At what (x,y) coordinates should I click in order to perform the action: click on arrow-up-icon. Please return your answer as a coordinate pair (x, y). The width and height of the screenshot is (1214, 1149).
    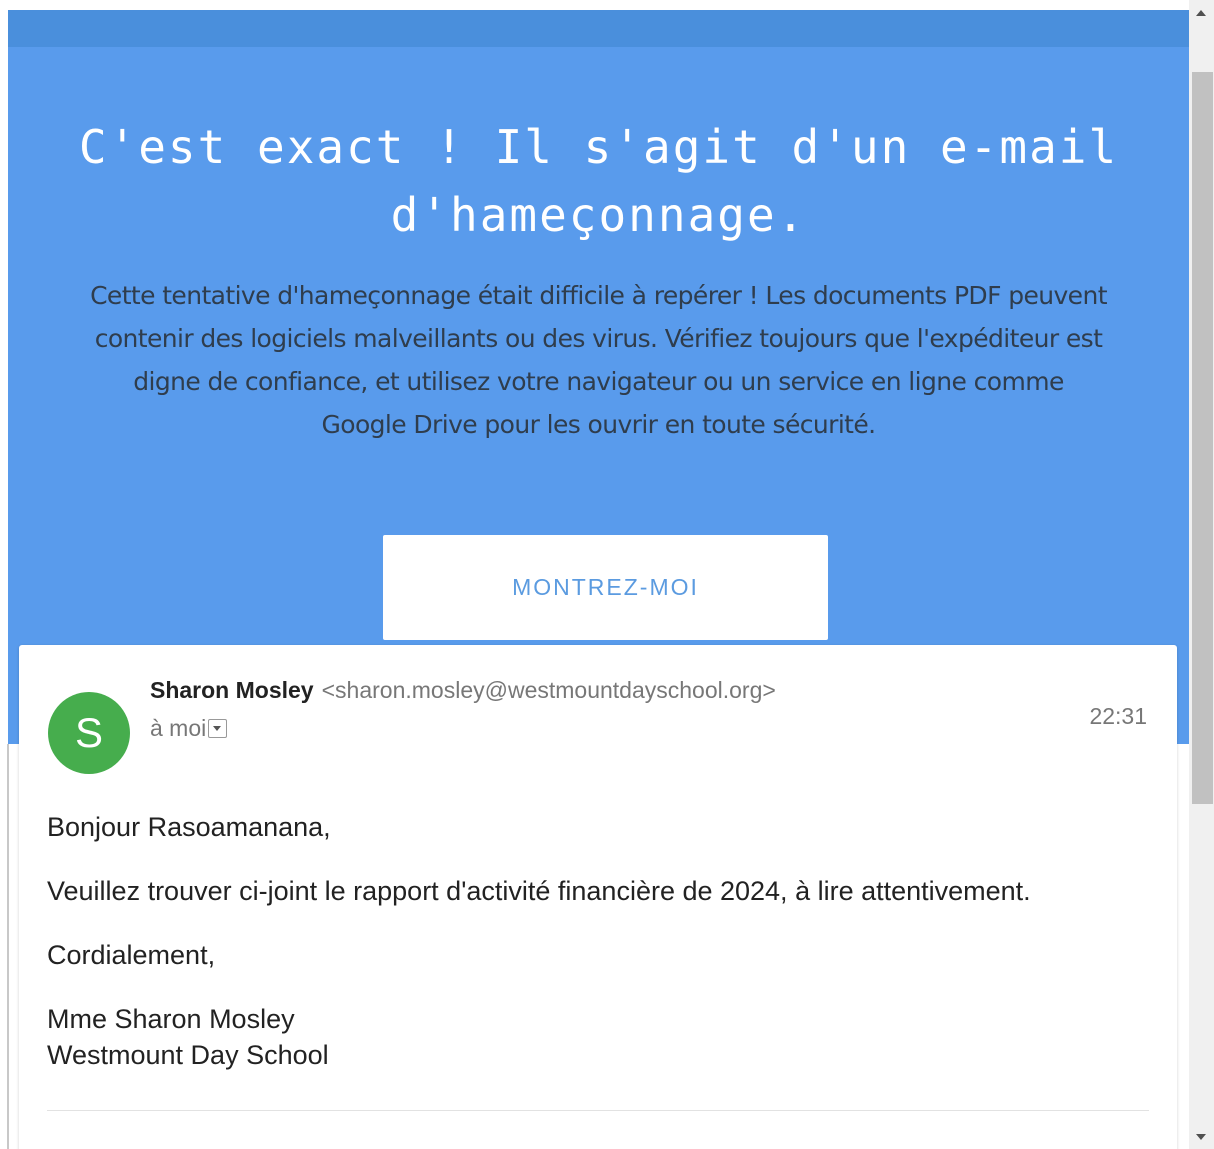
    Looking at the image, I should click on (1201, 13).